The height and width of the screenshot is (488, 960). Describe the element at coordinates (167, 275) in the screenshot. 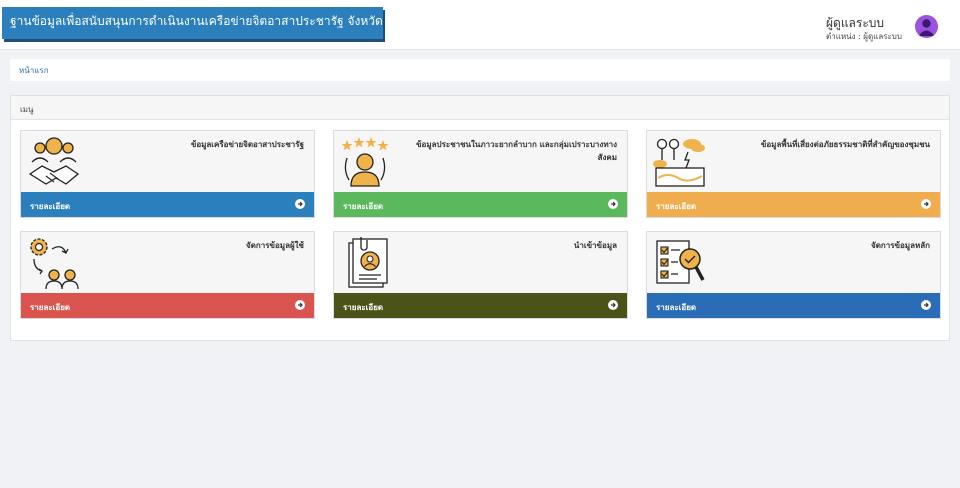

I see `card-user-management: จัดการข้อมูลผู้ใช้ รายละเอียด` at that location.